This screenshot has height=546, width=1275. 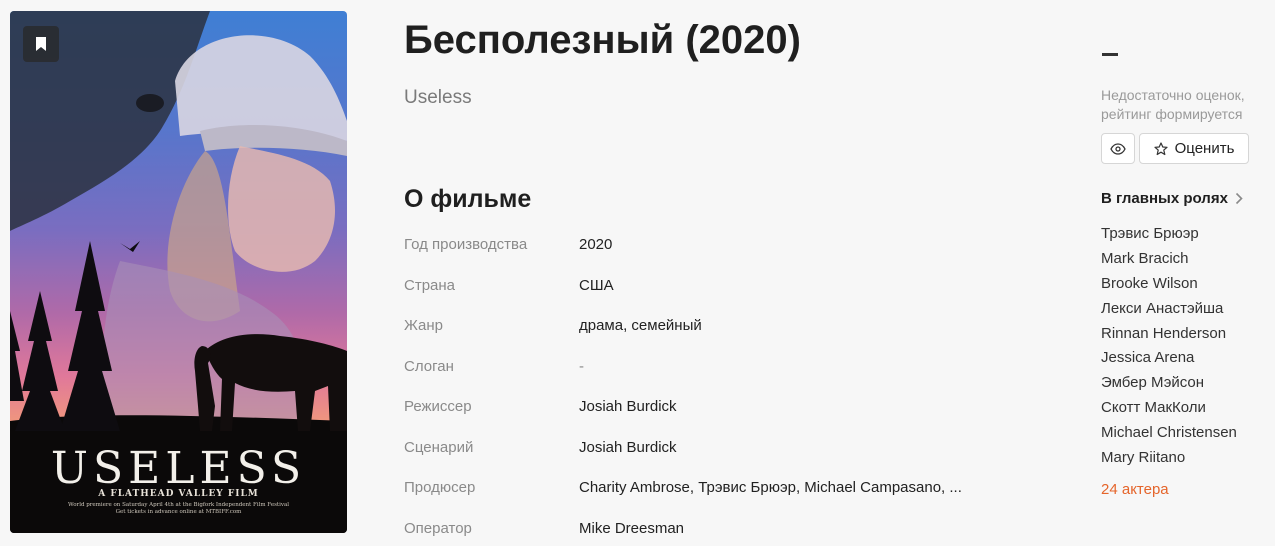 What do you see at coordinates (178, 494) in the screenshot?
I see `poster-subtitle-text: A FLATHEAD VALLEY FILM` at bounding box center [178, 494].